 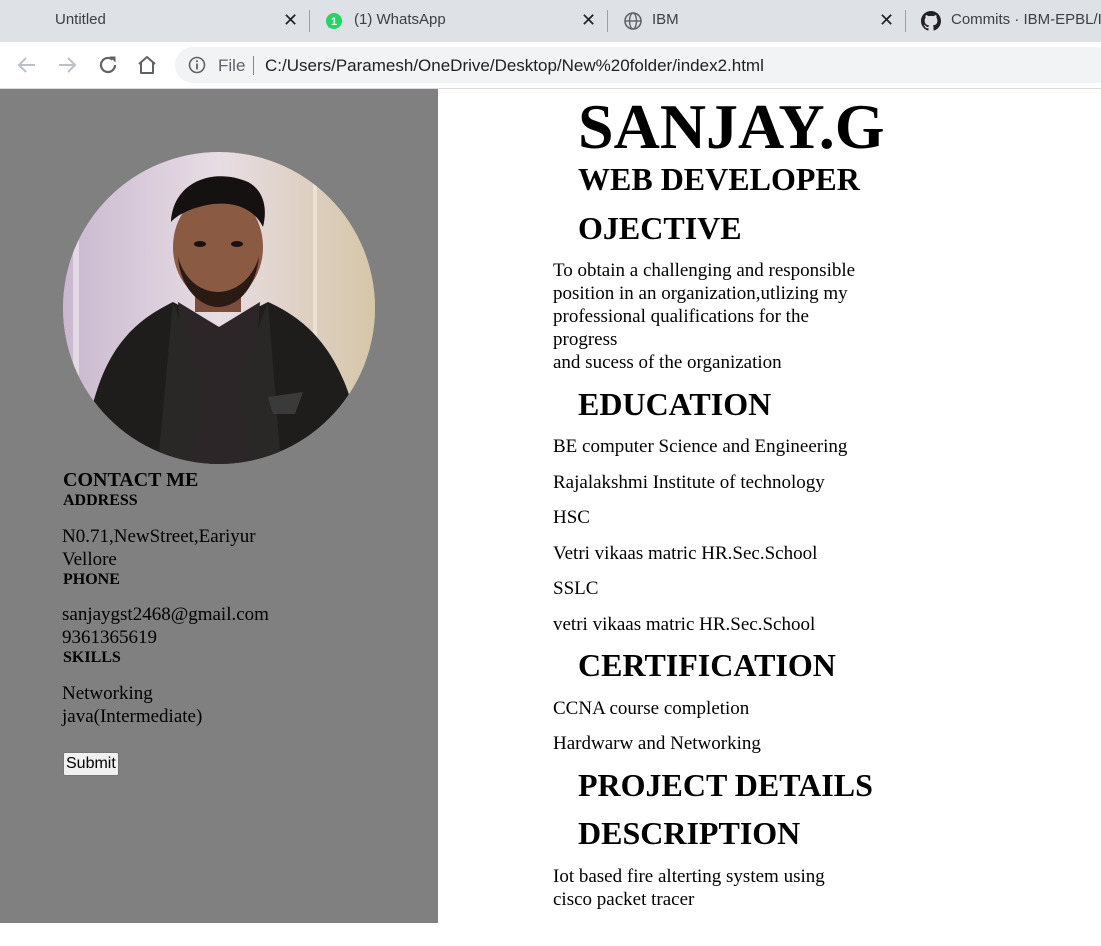 I want to click on whatsapp-icon: 1, so click(x=334, y=21).